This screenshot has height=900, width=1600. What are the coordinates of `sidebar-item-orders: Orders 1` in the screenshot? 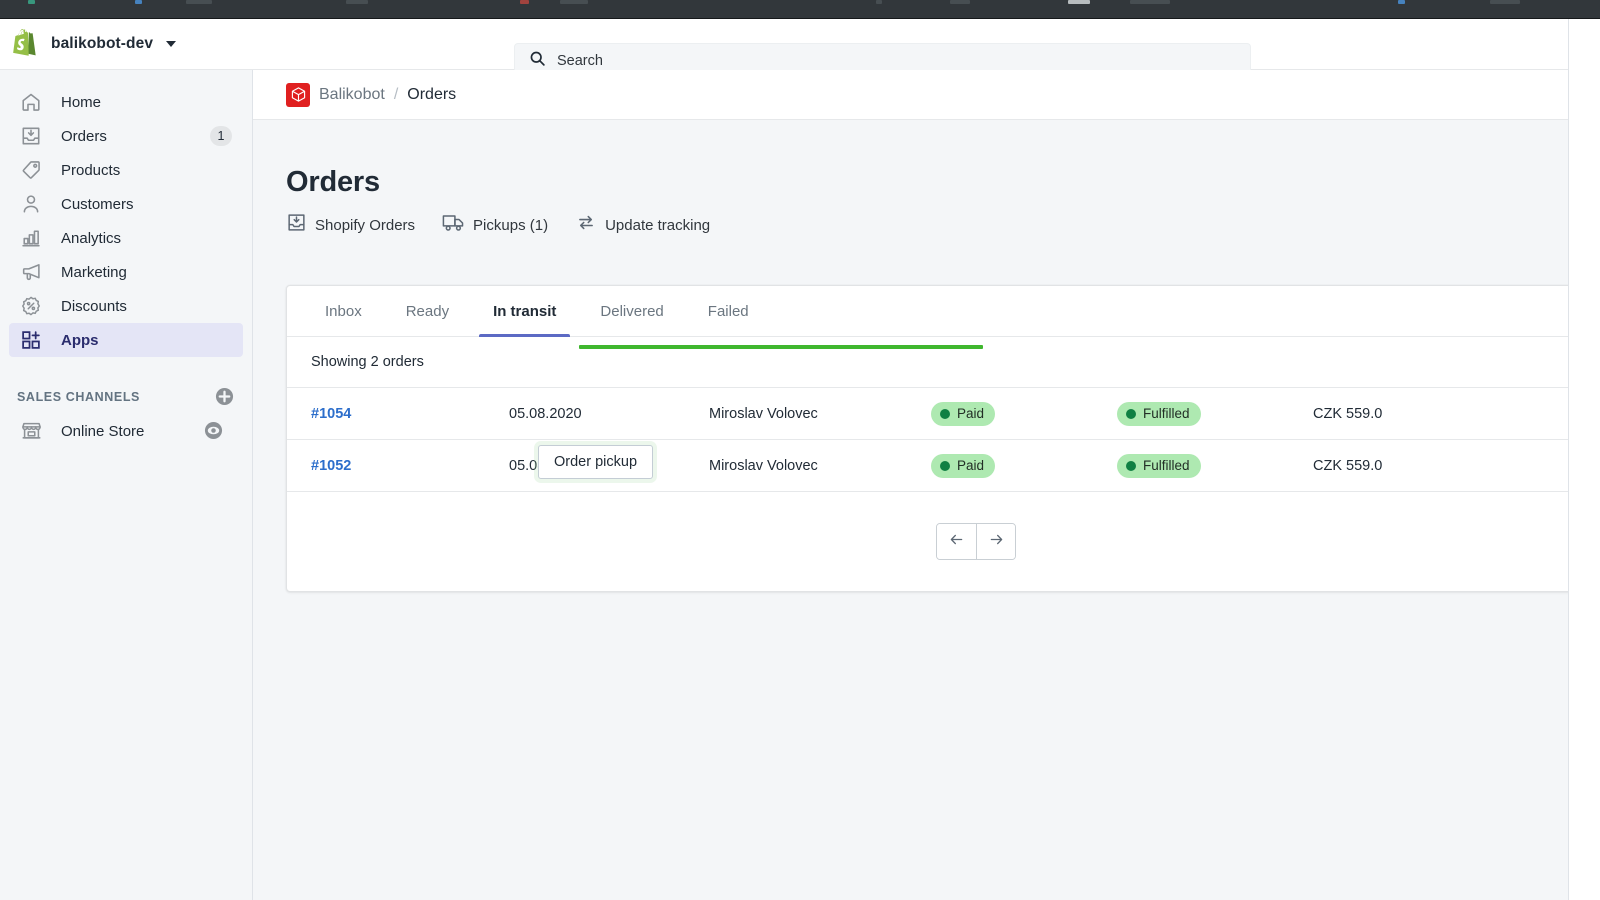 It's located at (126, 136).